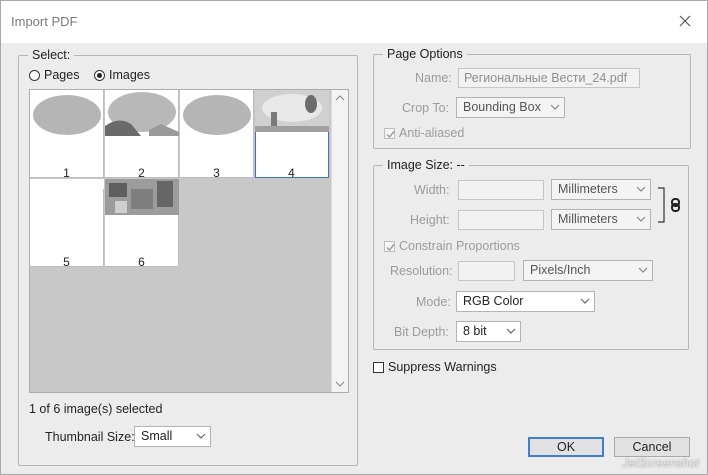  I want to click on width-field, so click(501, 190).